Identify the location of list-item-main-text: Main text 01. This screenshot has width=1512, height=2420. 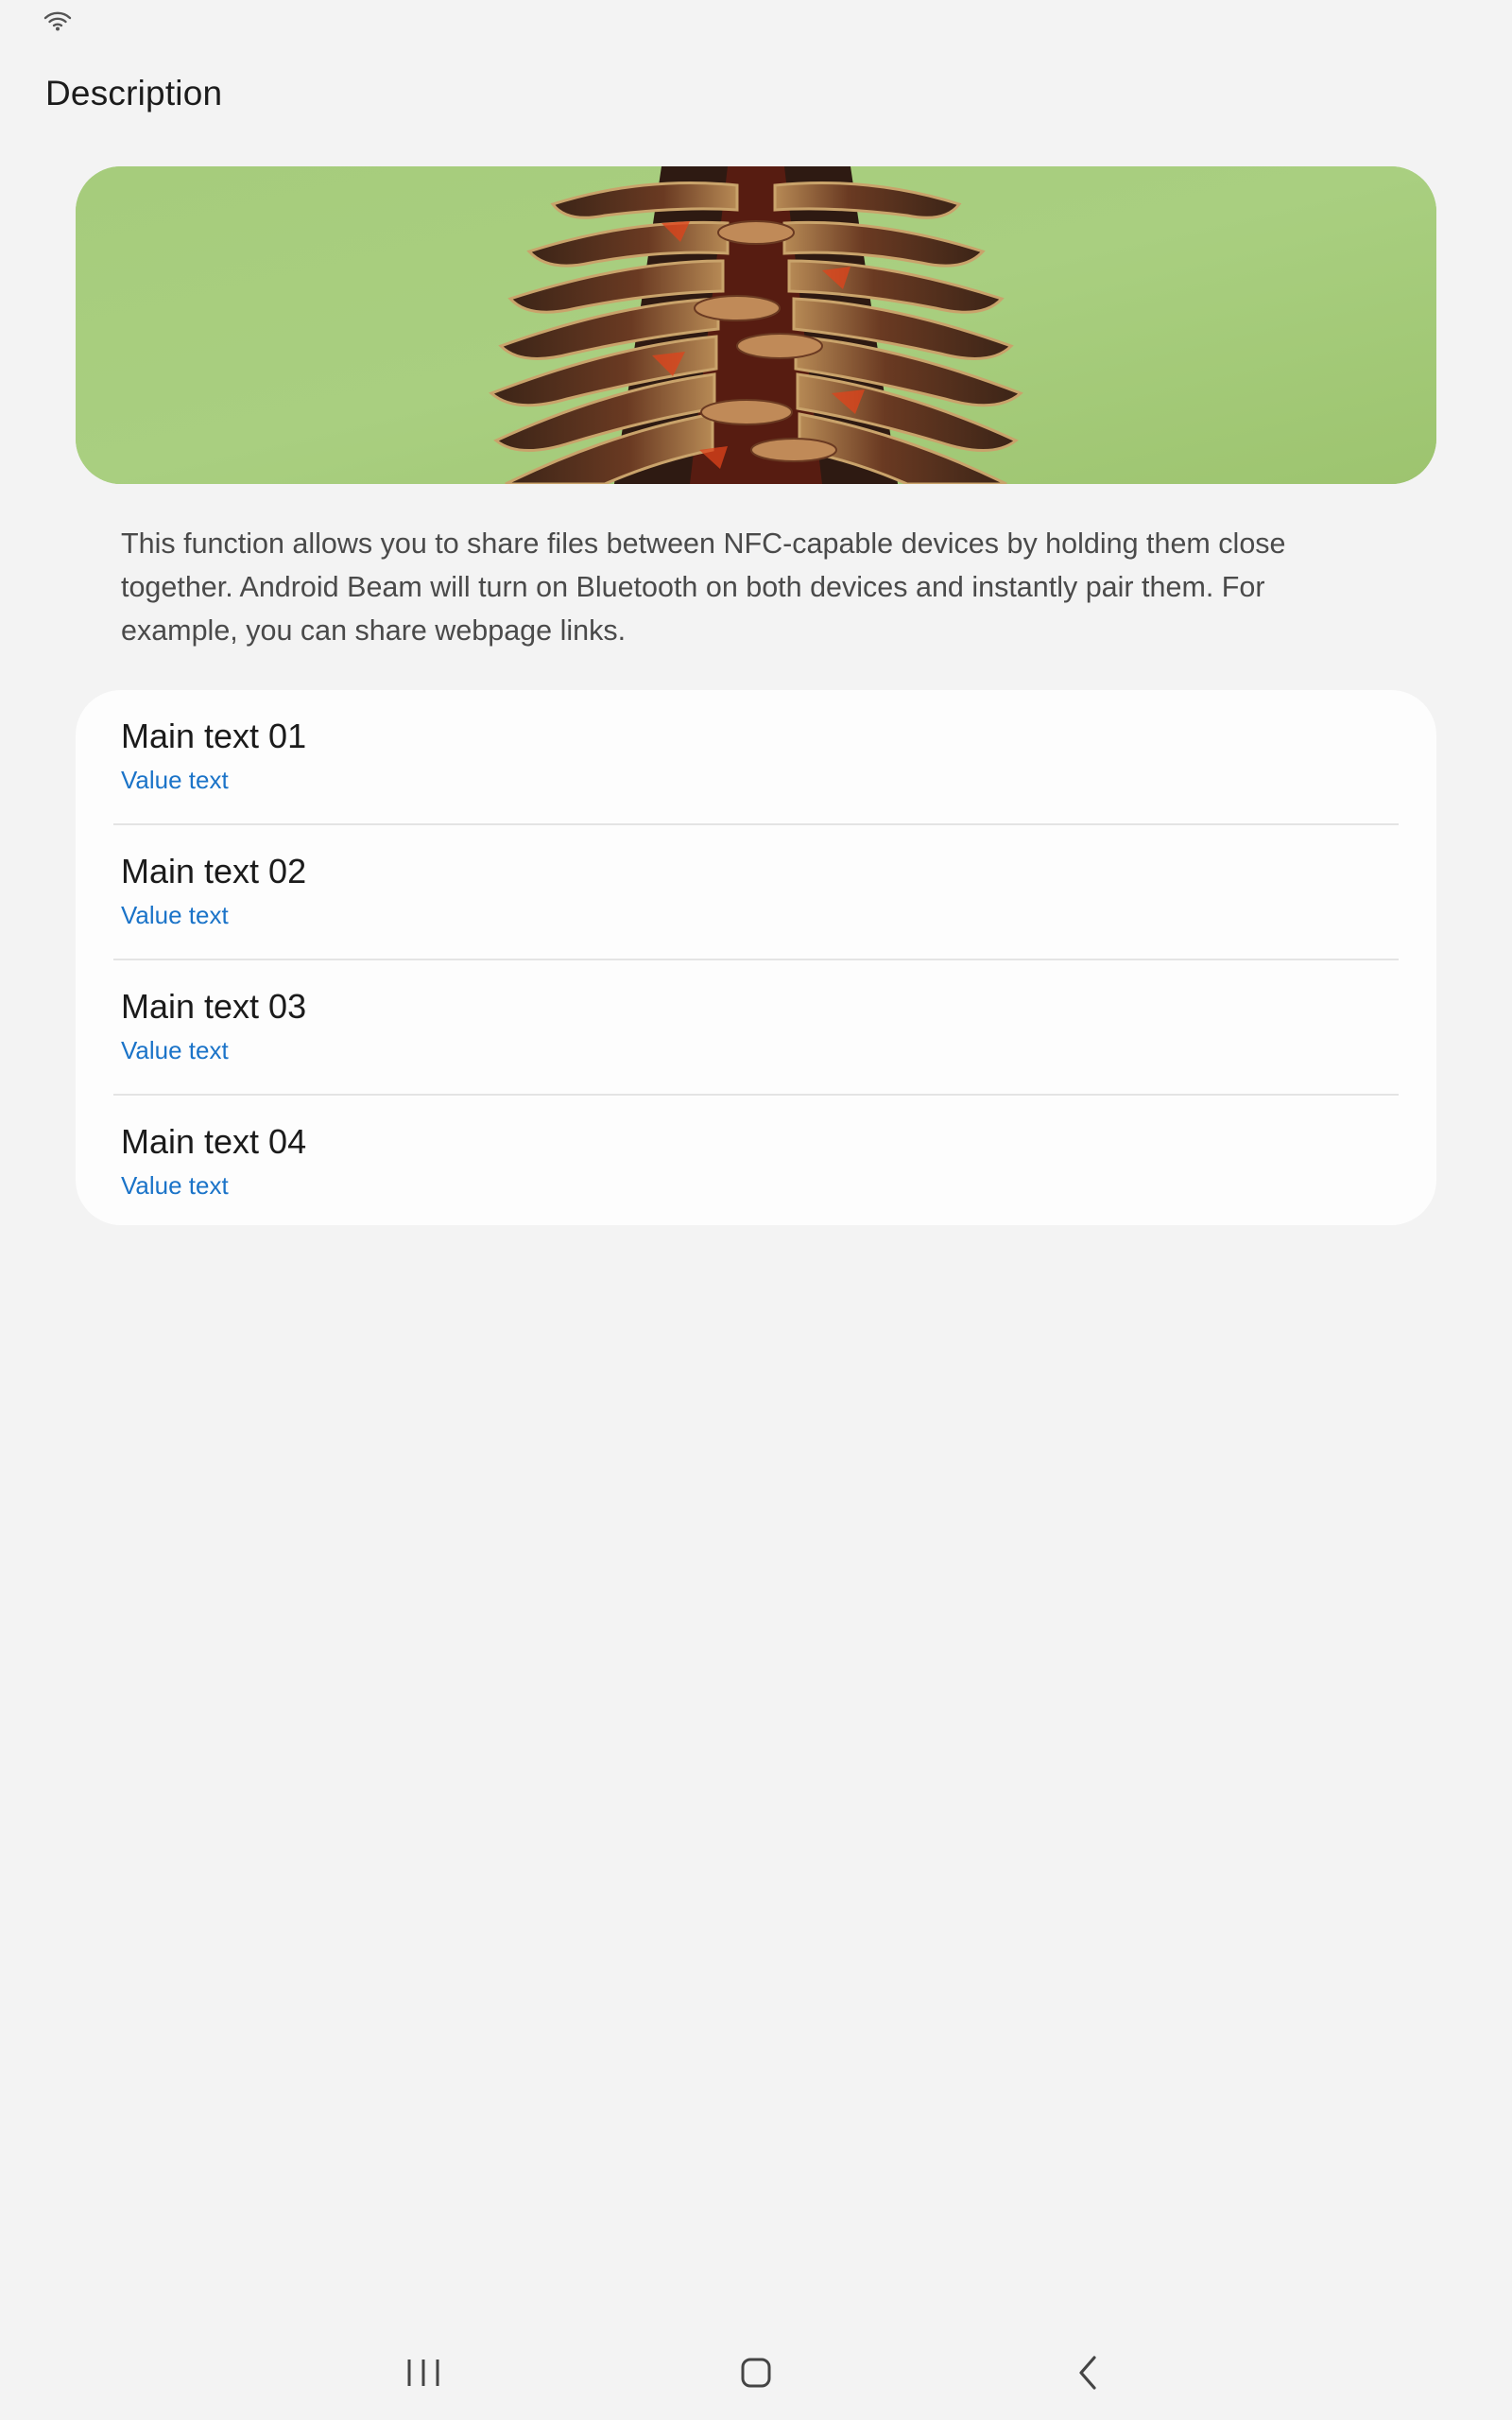
(214, 736).